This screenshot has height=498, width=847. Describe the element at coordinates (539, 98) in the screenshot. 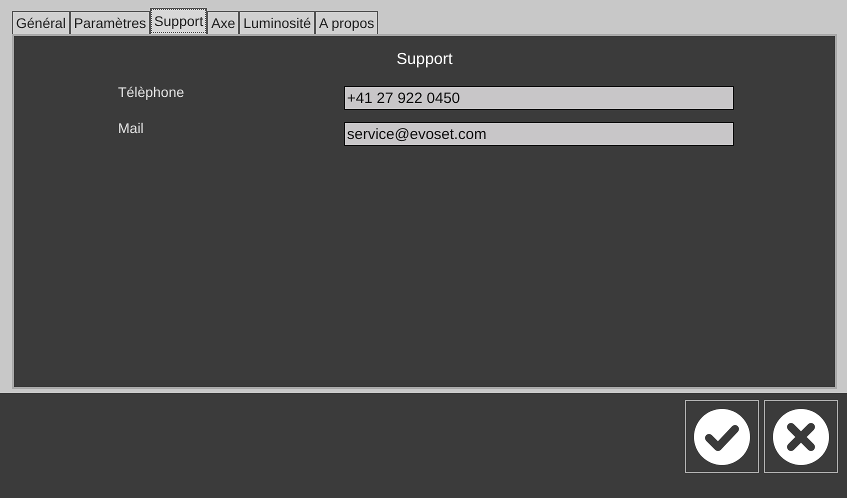

I see `input-field: +41 27 922 0450` at that location.